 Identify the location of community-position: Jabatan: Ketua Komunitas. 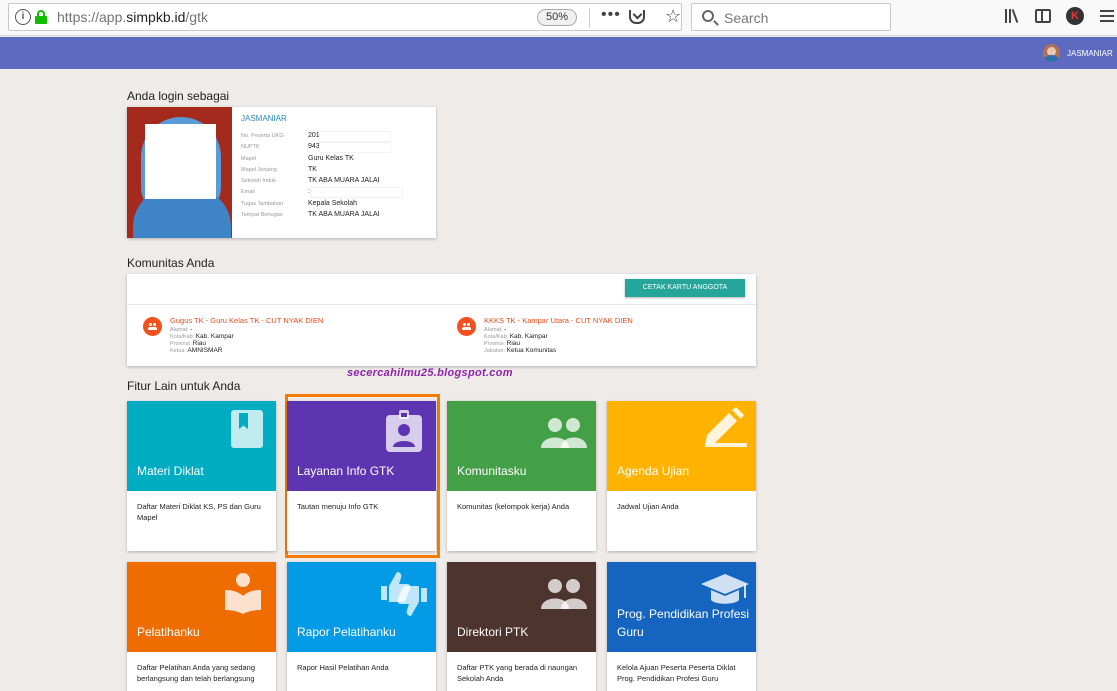
(520, 350).